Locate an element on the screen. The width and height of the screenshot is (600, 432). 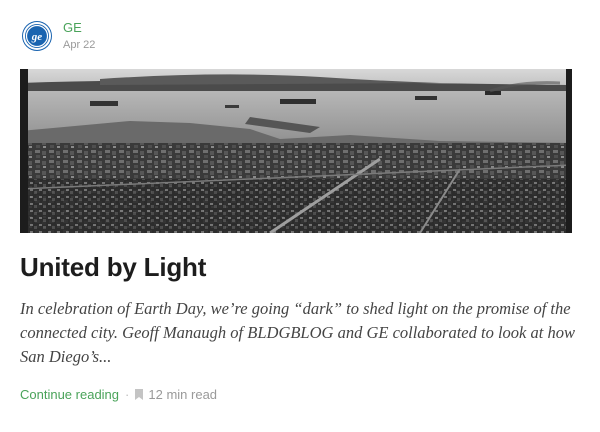
author-name: GE is located at coordinates (79, 28).